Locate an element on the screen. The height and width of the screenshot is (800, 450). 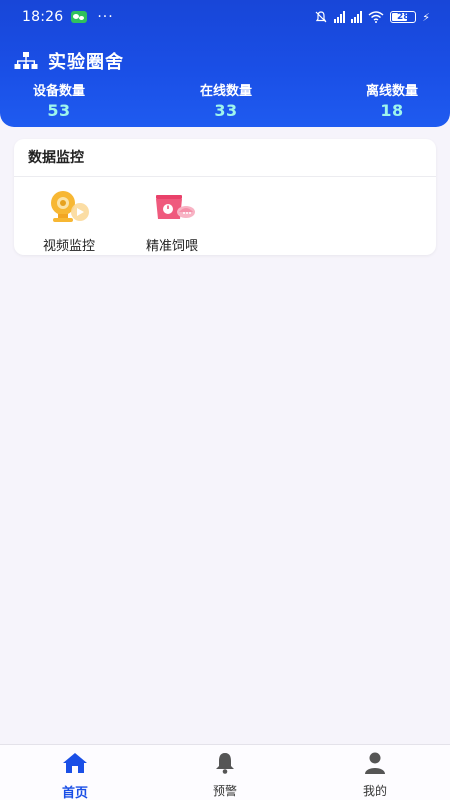
title-row: 实验圈舍 is located at coordinates (69, 61).